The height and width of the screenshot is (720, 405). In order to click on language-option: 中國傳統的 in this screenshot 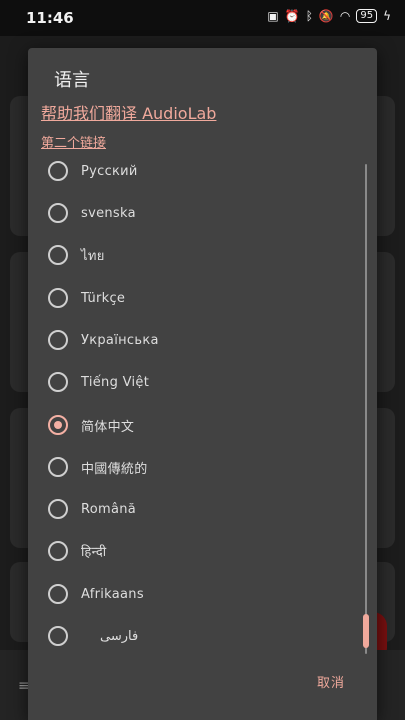, I will do `click(193, 467)`.